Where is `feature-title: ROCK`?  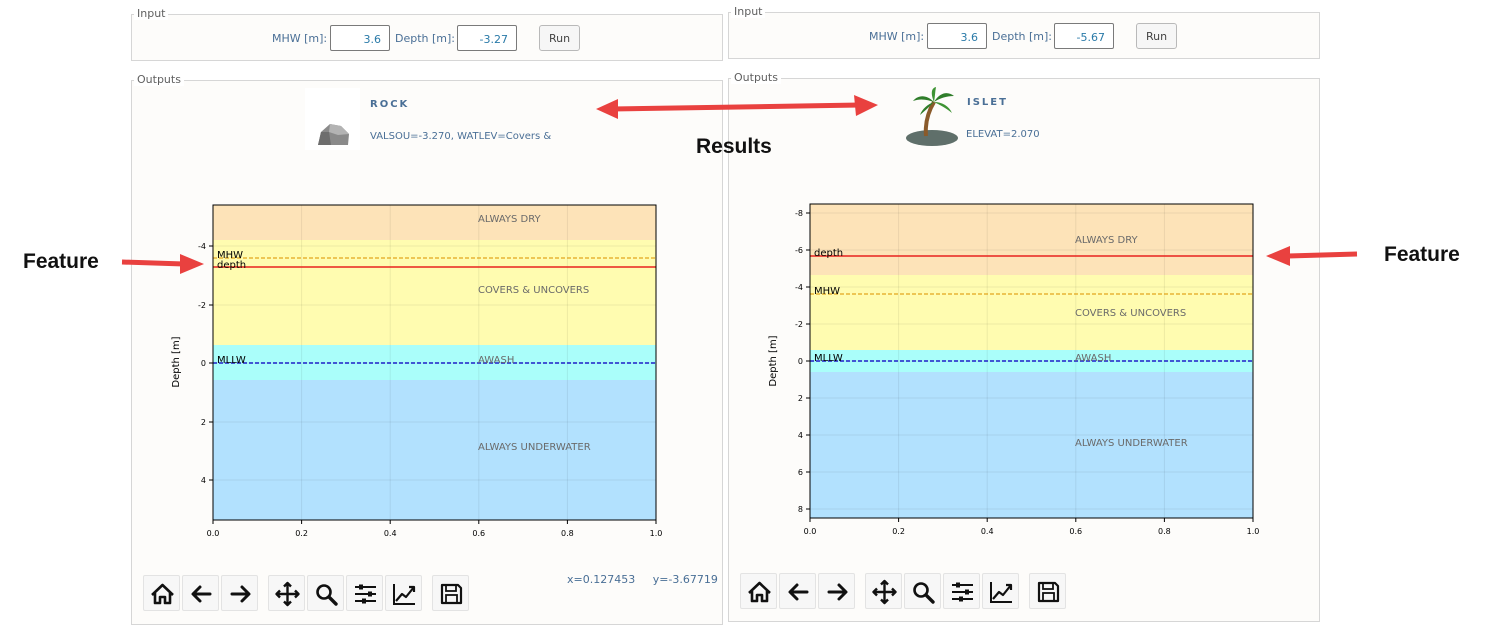
feature-title: ROCK is located at coordinates (390, 104).